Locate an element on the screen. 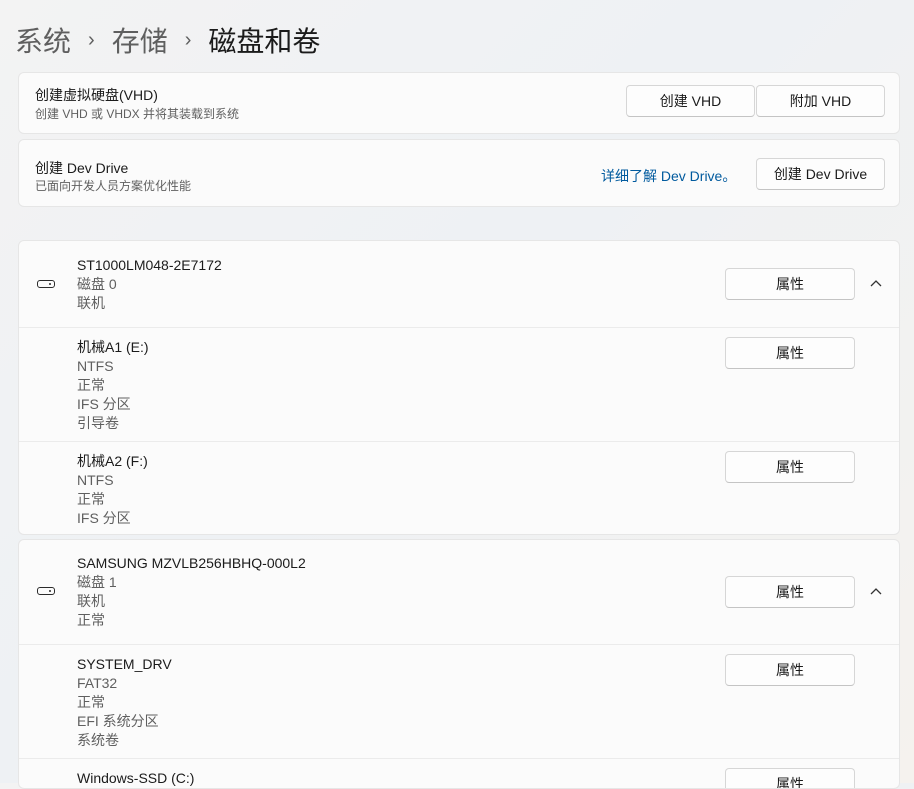 Image resolution: width=914 pixels, height=789 pixels. disk-header: SAMSUNG MZVLB256HBHQ-000L2 磁盘 1 联机 正常 属性 is located at coordinates (459, 592).